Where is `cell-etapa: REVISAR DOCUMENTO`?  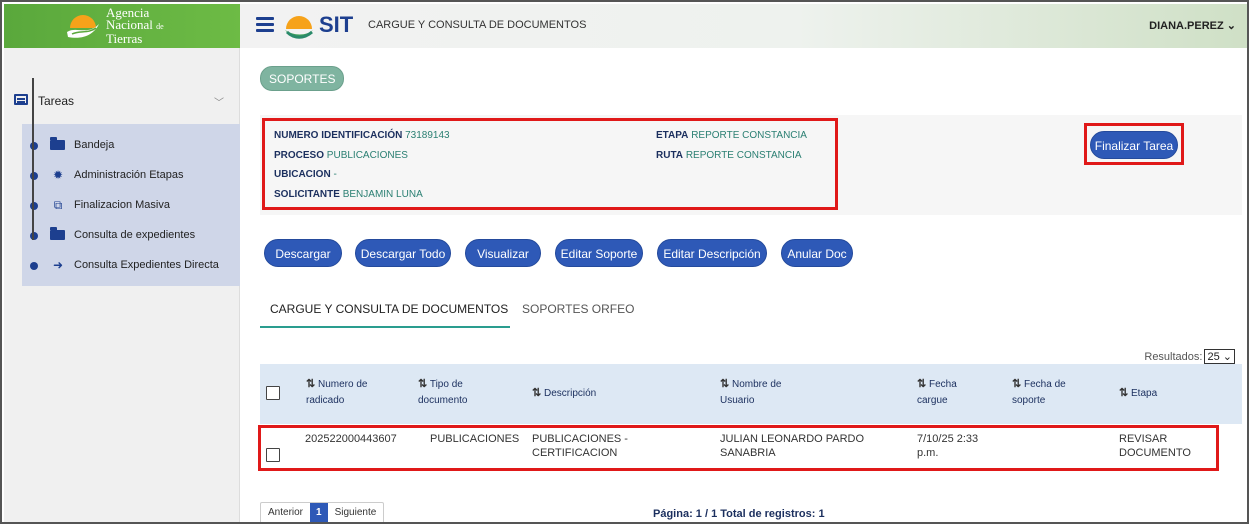 cell-etapa: REVISAR DOCUMENTO is located at coordinates (1155, 446).